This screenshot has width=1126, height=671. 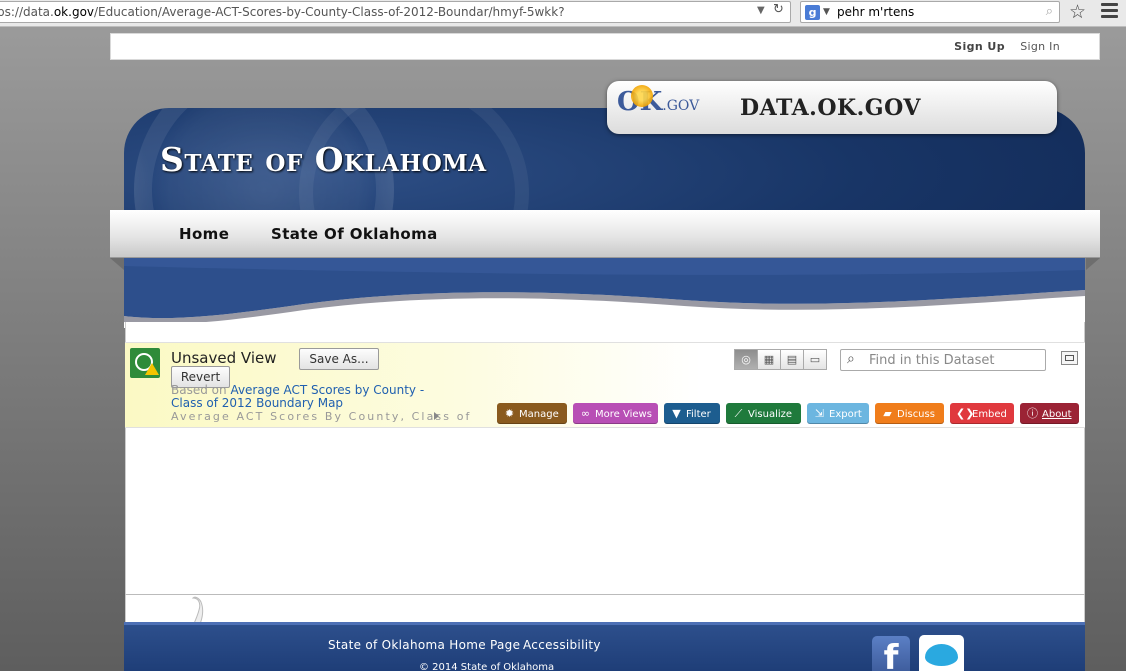 What do you see at coordinates (605, 234) in the screenshot?
I see `main-nav: Home State Of Oklahoma` at bounding box center [605, 234].